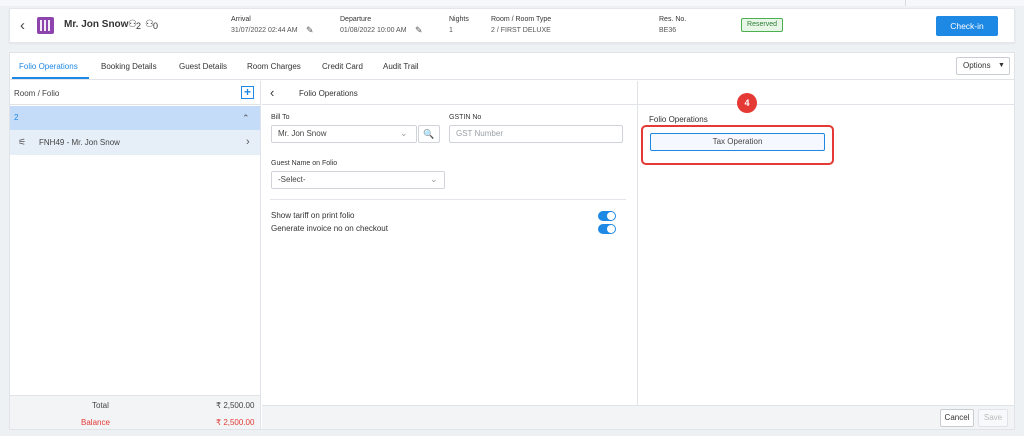  Describe the element at coordinates (135, 93) in the screenshot. I see `room-folio-header: Room / Folio +` at that location.